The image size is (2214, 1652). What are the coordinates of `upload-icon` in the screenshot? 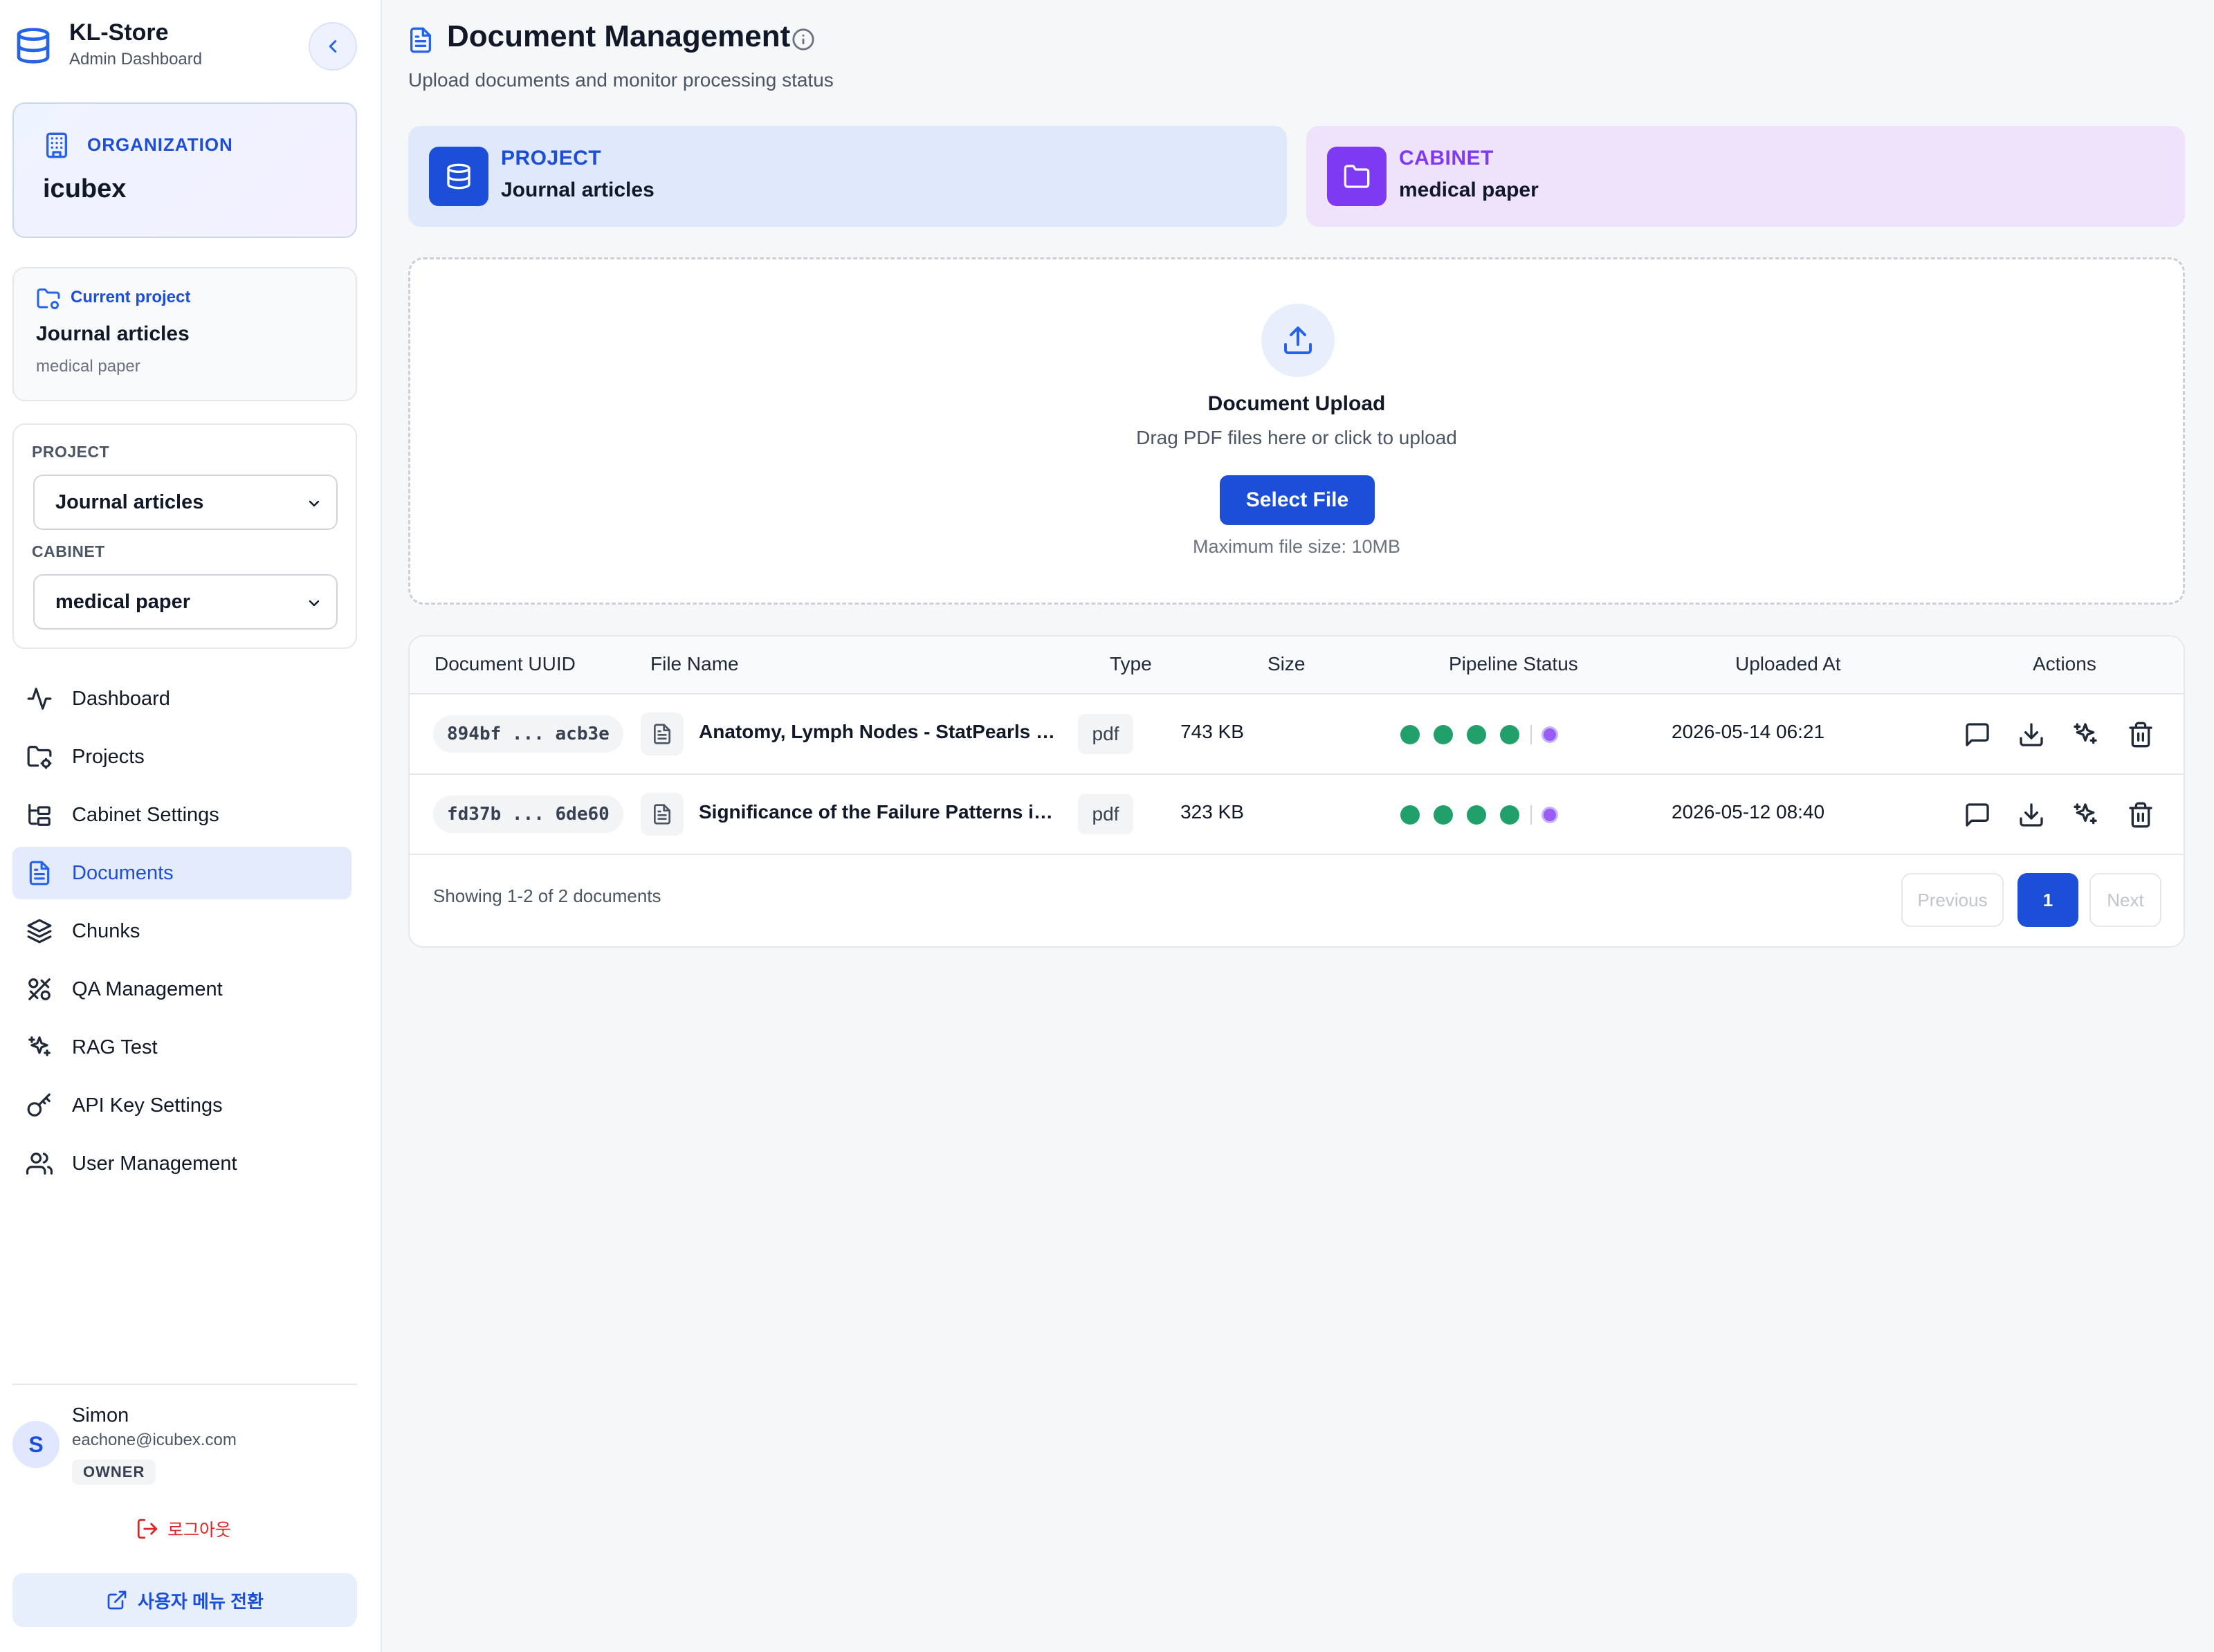 It's located at (1298, 340).